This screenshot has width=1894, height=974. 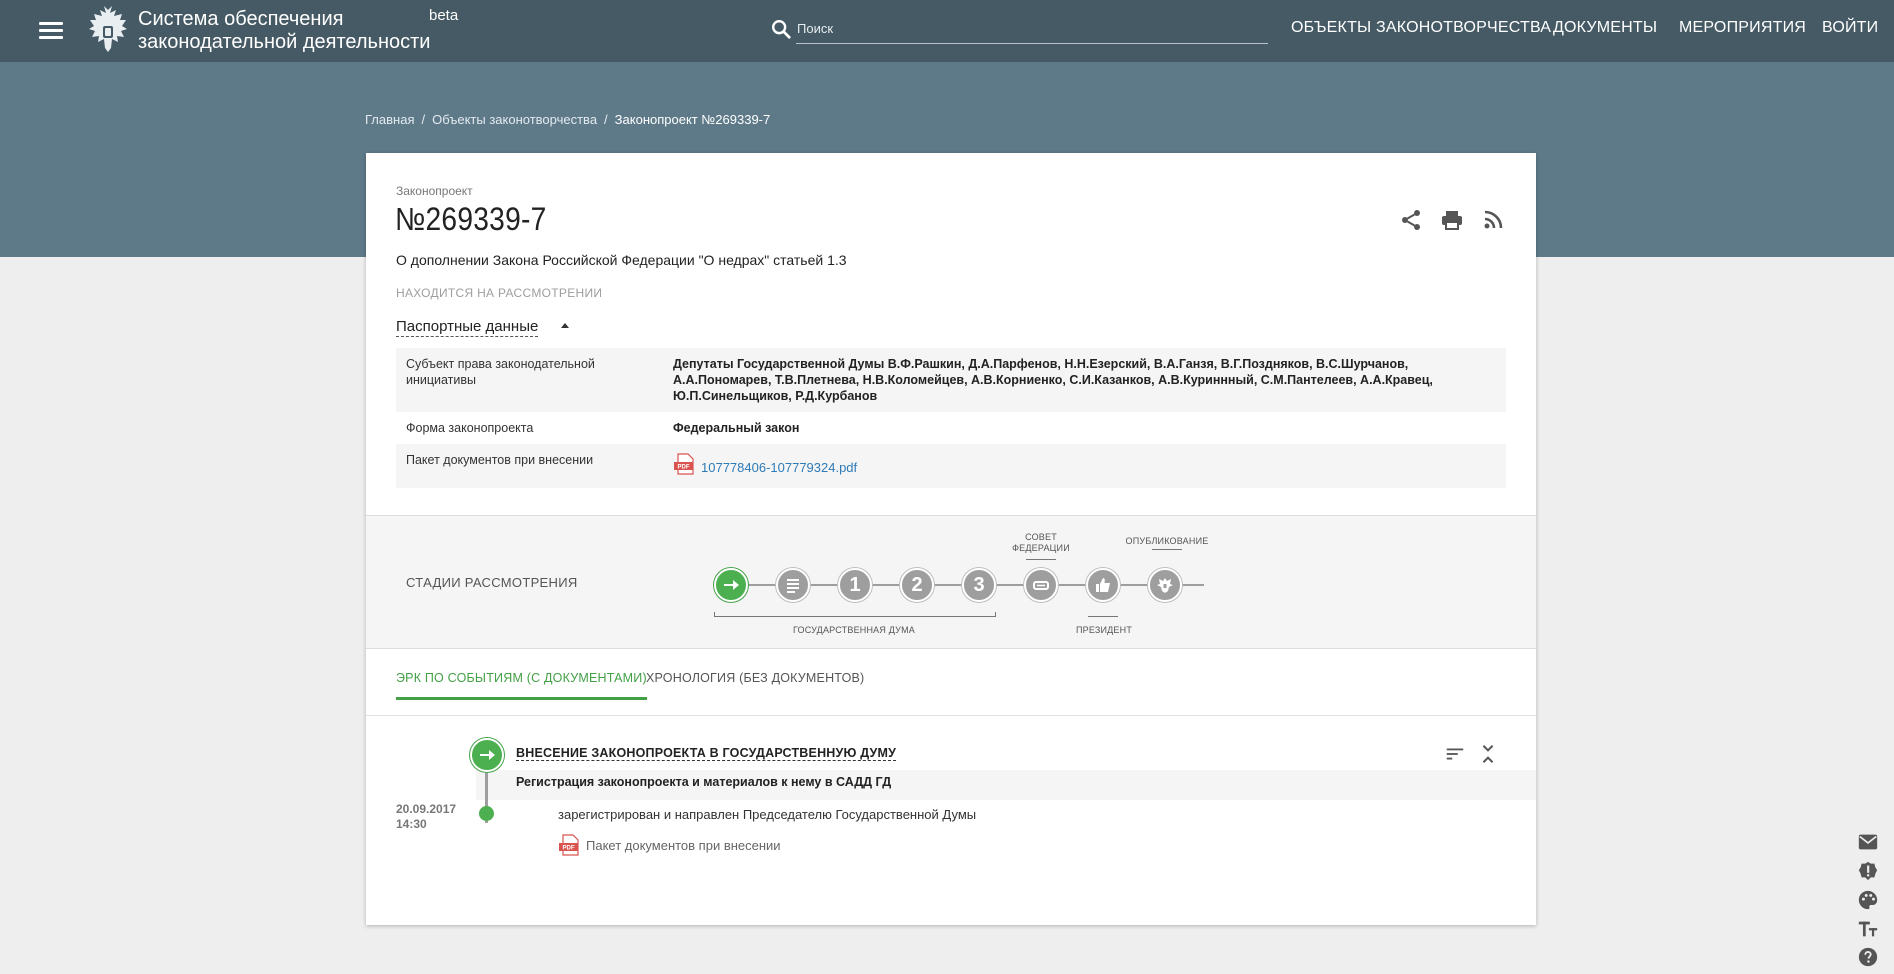 What do you see at coordinates (499, 293) in the screenshot?
I see `bill-status: НАХОДИТСЯ НА РАССМОТРЕНИИ` at bounding box center [499, 293].